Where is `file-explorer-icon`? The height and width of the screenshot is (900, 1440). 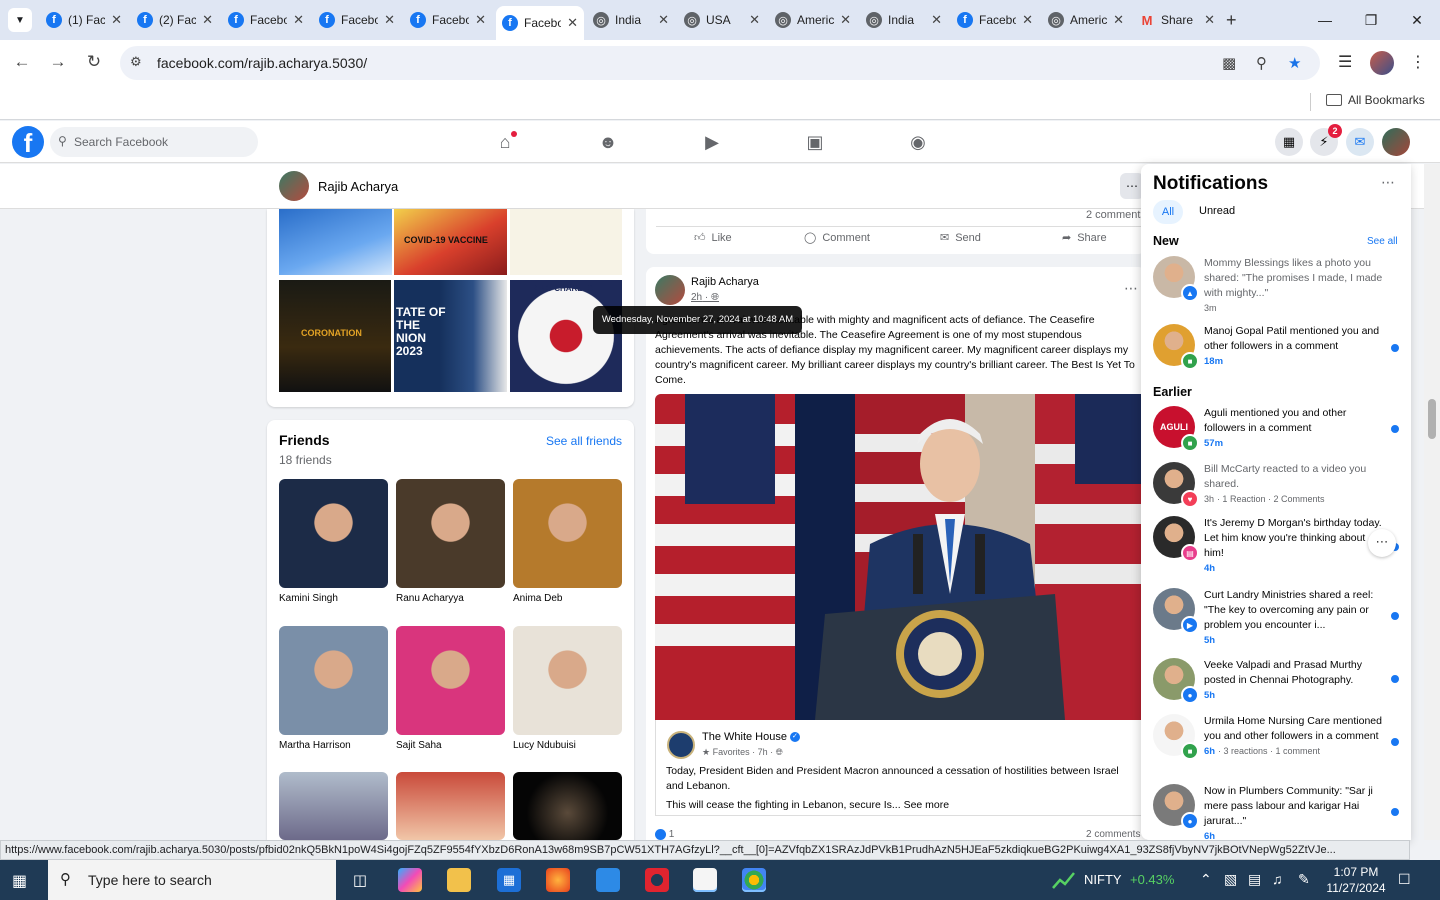 file-explorer-icon is located at coordinates (459, 880).